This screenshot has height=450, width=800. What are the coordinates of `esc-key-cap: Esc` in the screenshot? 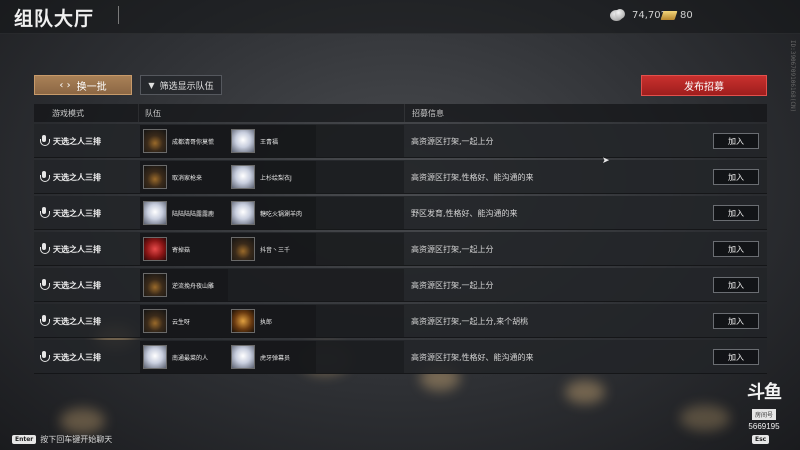 It's located at (761, 439).